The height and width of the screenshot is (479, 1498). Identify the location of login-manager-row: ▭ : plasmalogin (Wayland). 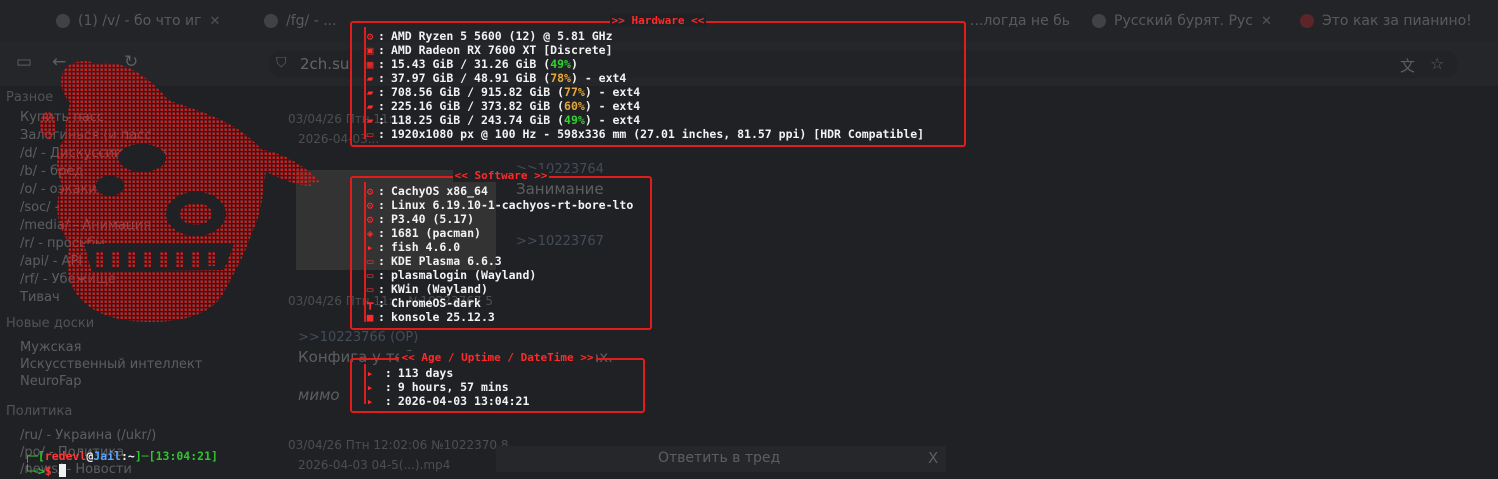
(450, 275).